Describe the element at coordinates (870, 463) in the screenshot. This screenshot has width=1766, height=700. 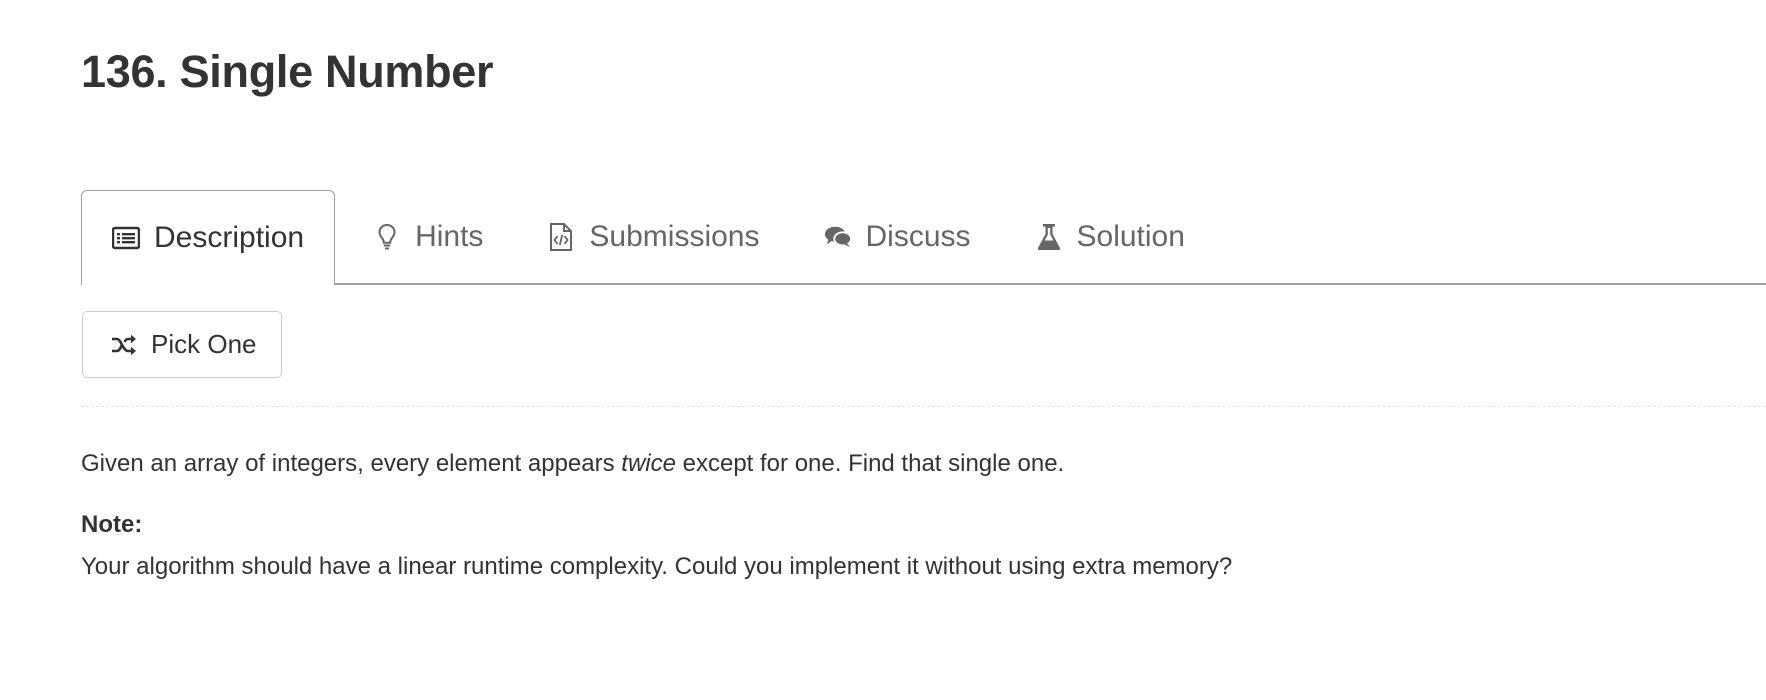
I see `description-text-end: except for one. Find that single one.` at that location.